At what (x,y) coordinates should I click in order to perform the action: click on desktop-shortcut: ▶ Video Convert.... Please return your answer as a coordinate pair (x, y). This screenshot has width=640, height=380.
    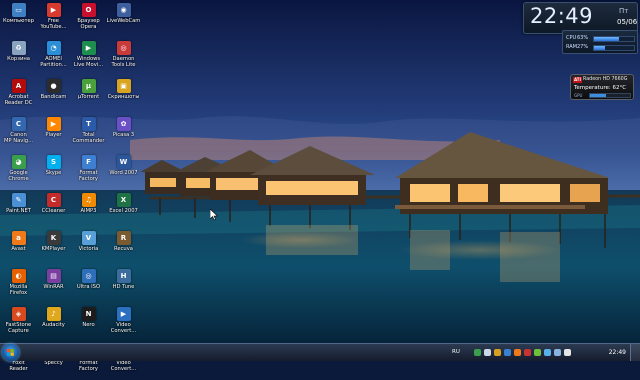
    Looking at the image, I should click on (123, 323).